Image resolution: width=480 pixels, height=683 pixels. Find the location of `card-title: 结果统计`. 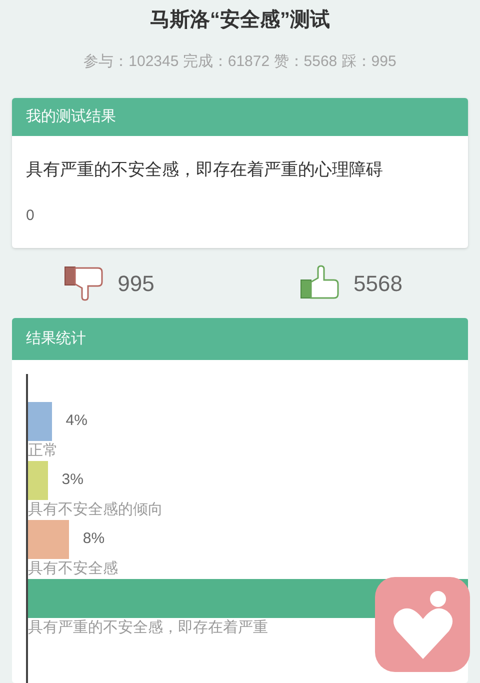

card-title: 结果统计 is located at coordinates (56, 338).